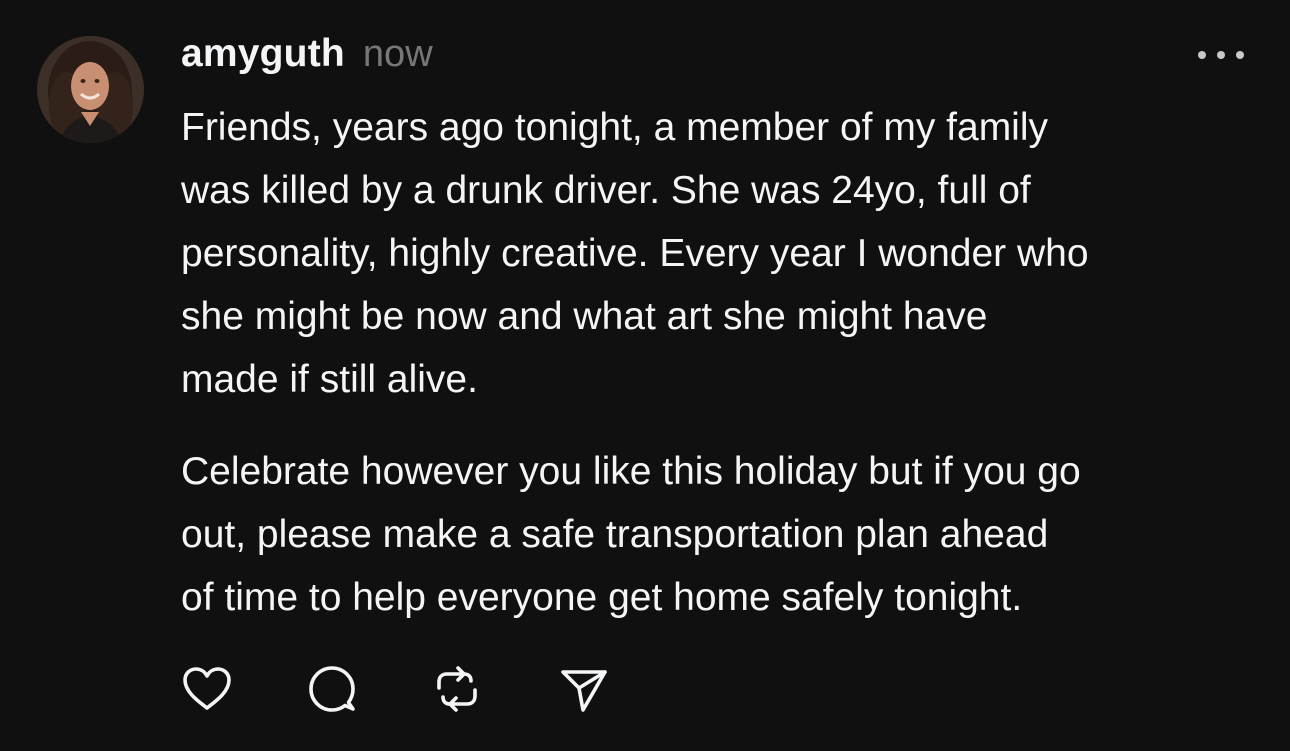 The width and height of the screenshot is (1290, 751). Describe the element at coordinates (1202, 55) in the screenshot. I see `more-horizontal-icon` at that location.